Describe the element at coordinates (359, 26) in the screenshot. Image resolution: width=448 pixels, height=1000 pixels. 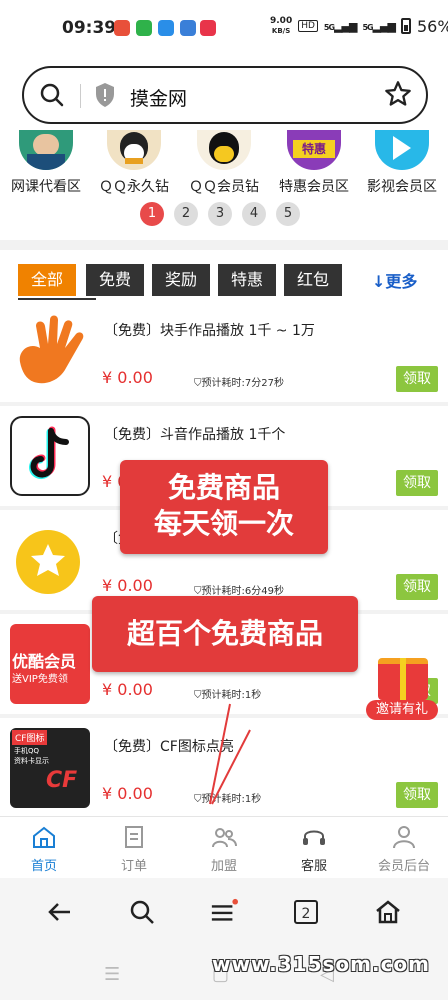
I see `status-indicators: 9.00 KB/S HD 5G▂▄▆ 5G▂▄▆ 56%` at that location.